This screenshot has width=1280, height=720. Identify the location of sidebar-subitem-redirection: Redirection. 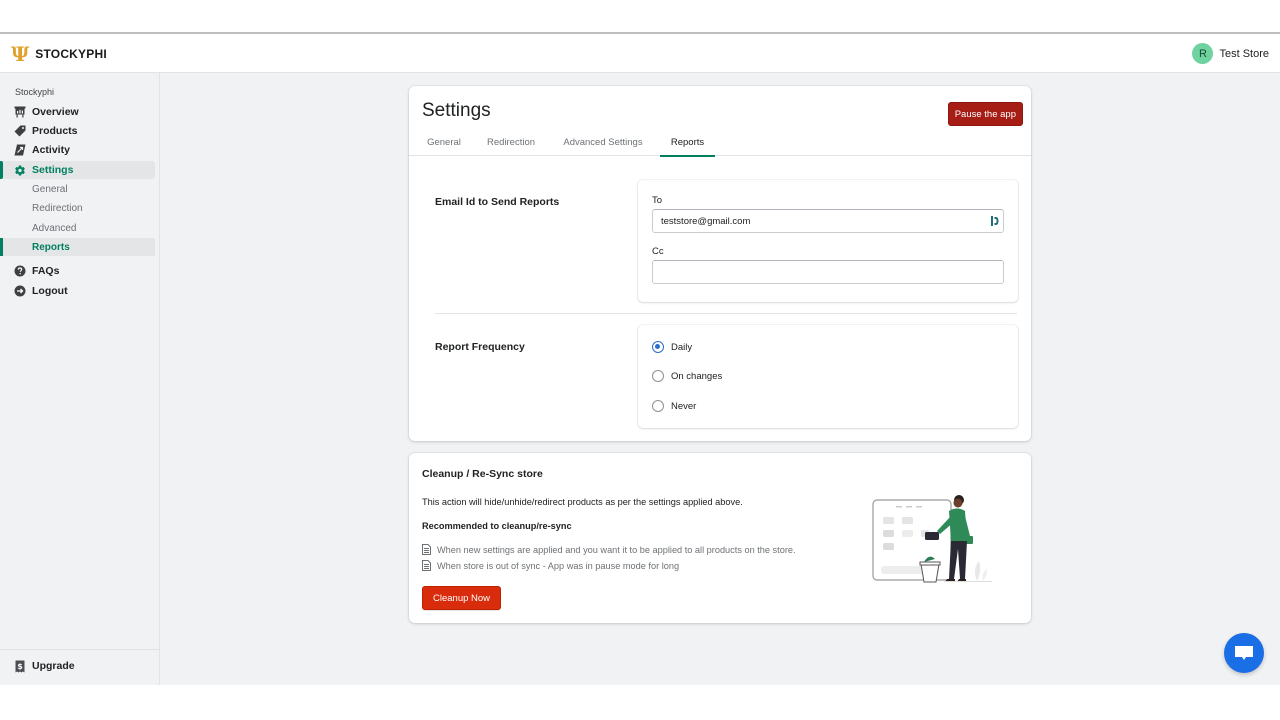
(77, 208).